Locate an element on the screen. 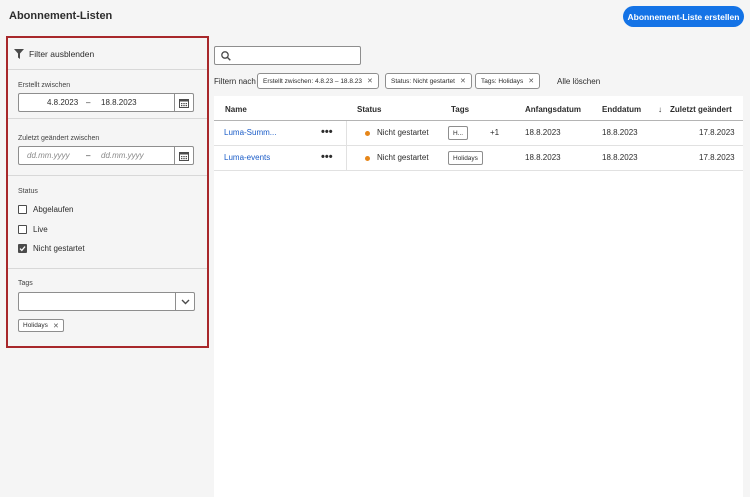 The width and height of the screenshot is (750, 497). column-header-name: Name is located at coordinates (236, 109).